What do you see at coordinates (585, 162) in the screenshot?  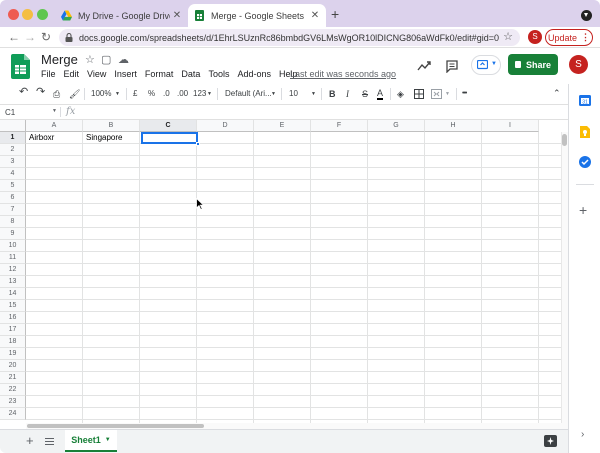 I see `tasks-icon` at bounding box center [585, 162].